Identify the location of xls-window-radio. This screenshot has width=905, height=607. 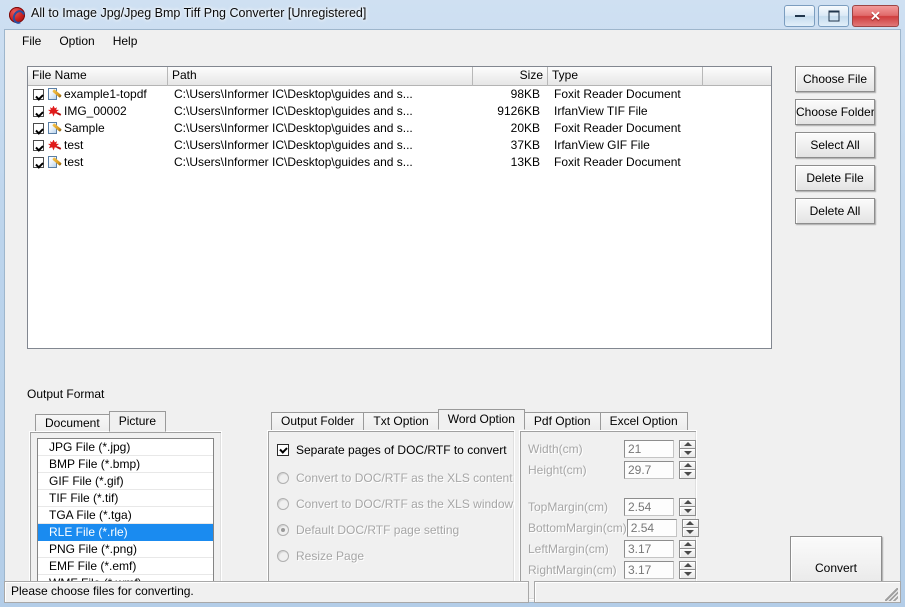
(283, 504).